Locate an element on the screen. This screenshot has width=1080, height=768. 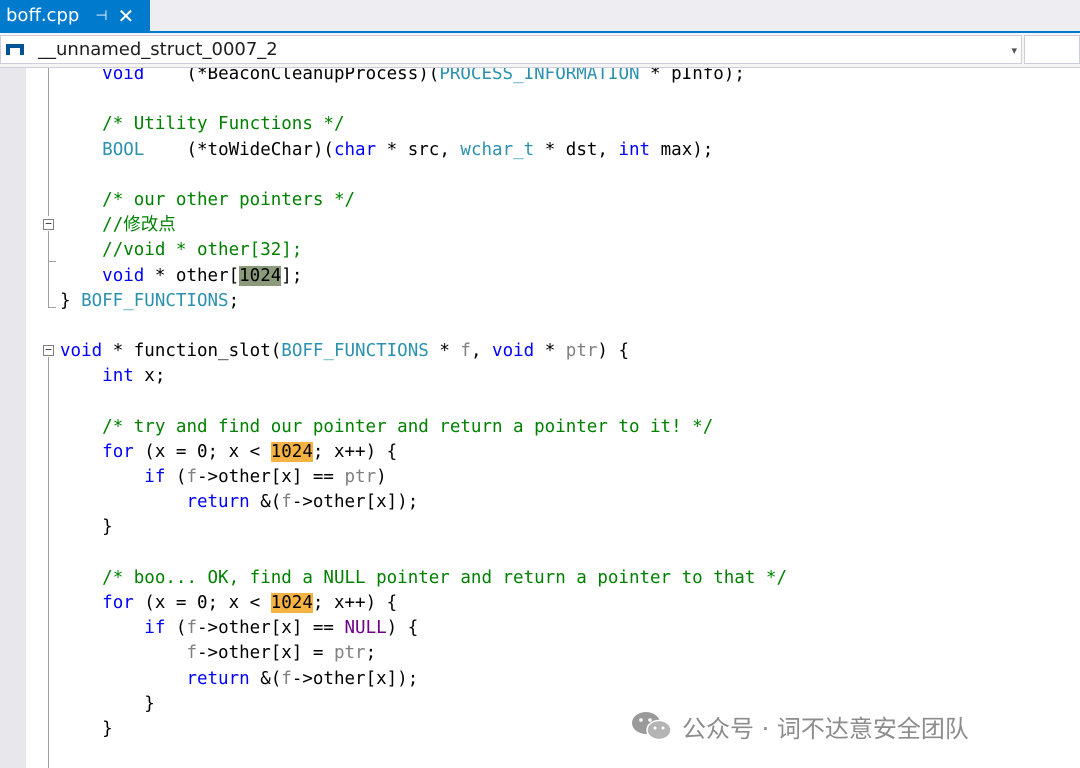
close-icon: ✕ is located at coordinates (126, 16).